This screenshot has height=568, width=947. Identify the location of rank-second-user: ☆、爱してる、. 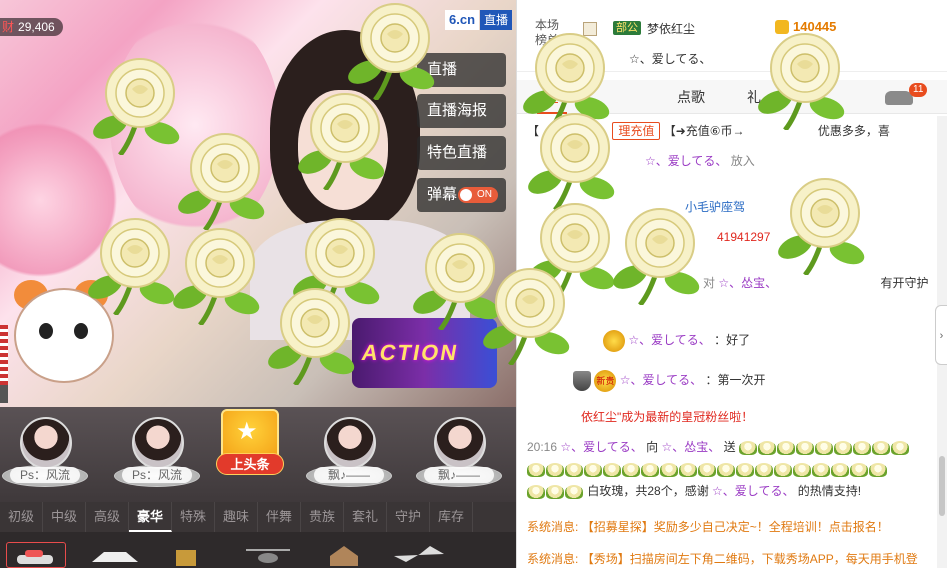
(670, 58).